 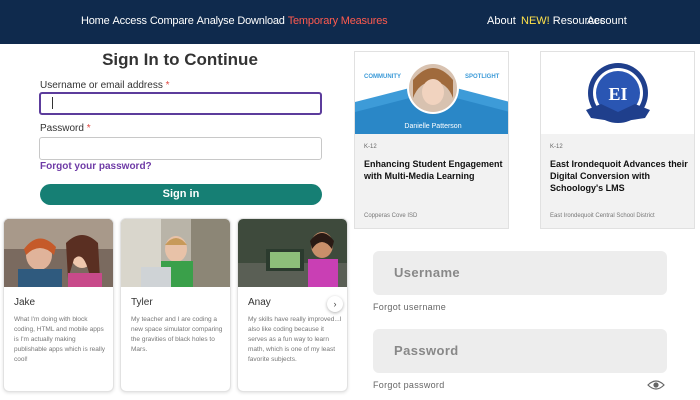 What do you see at coordinates (432, 126) in the screenshot?
I see `spotlight-person-name: Danielle Patterson` at bounding box center [432, 126].